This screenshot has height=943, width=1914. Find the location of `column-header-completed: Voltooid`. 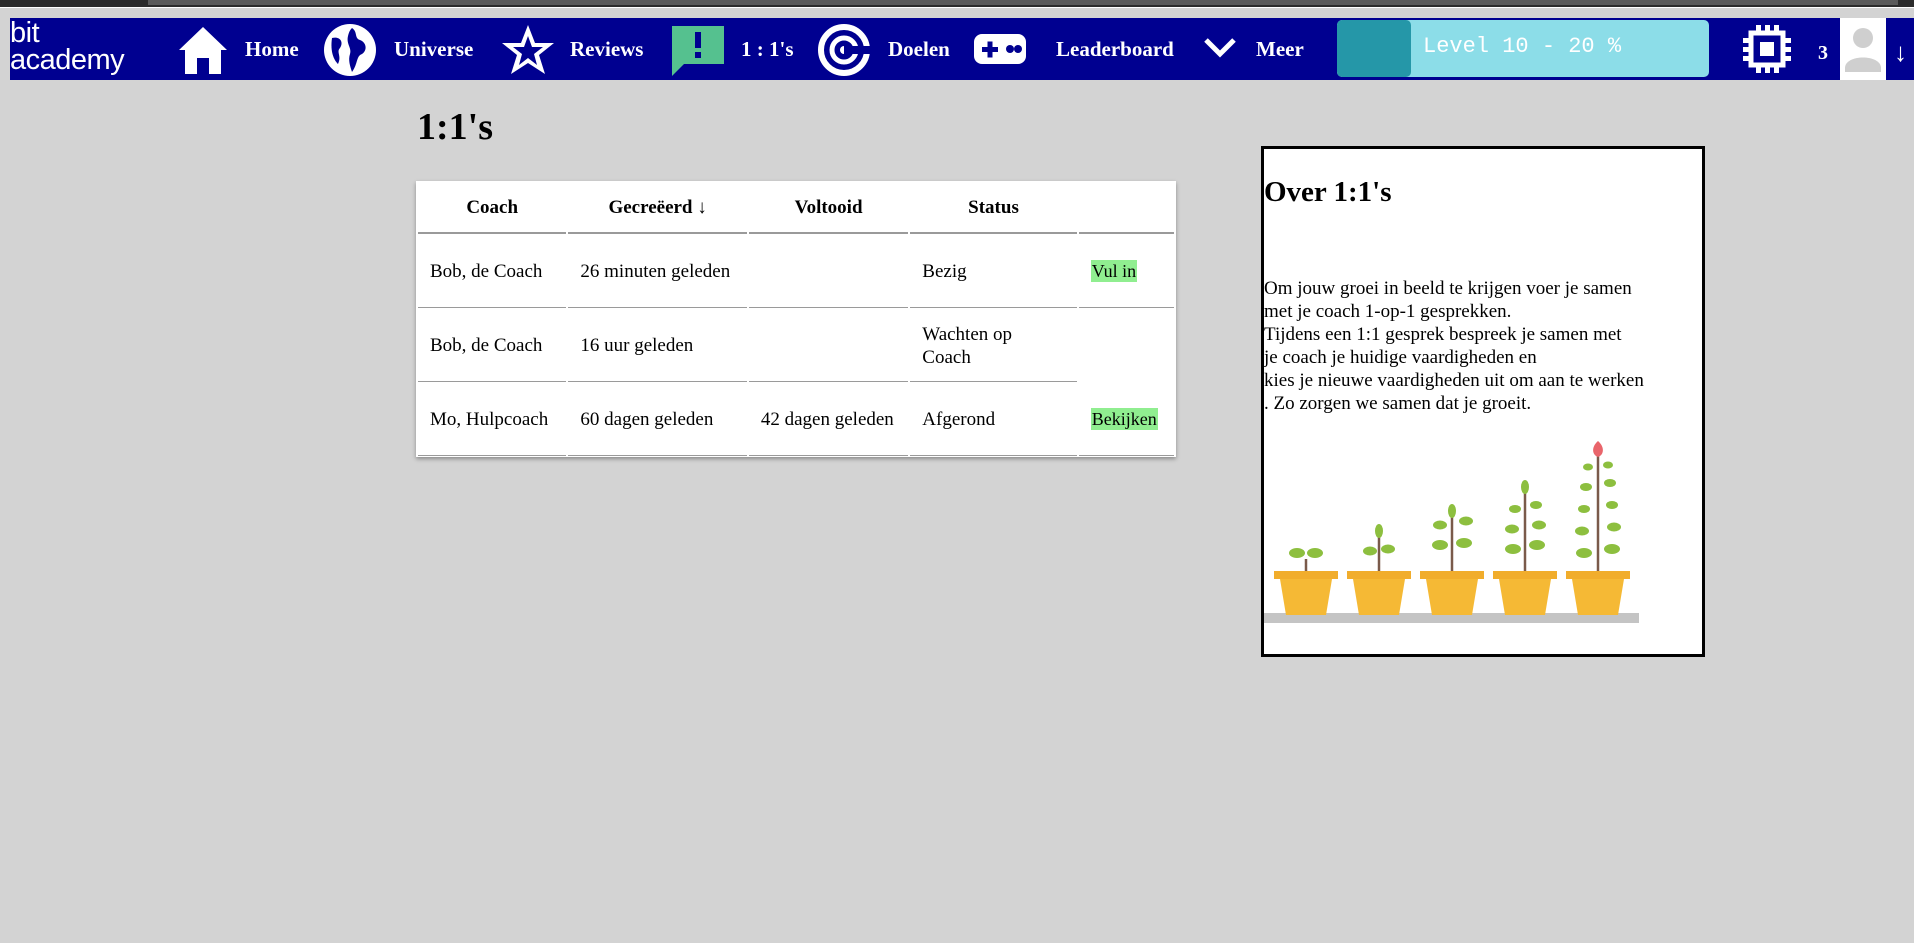

column-header-completed: Voltooid is located at coordinates (828, 208).